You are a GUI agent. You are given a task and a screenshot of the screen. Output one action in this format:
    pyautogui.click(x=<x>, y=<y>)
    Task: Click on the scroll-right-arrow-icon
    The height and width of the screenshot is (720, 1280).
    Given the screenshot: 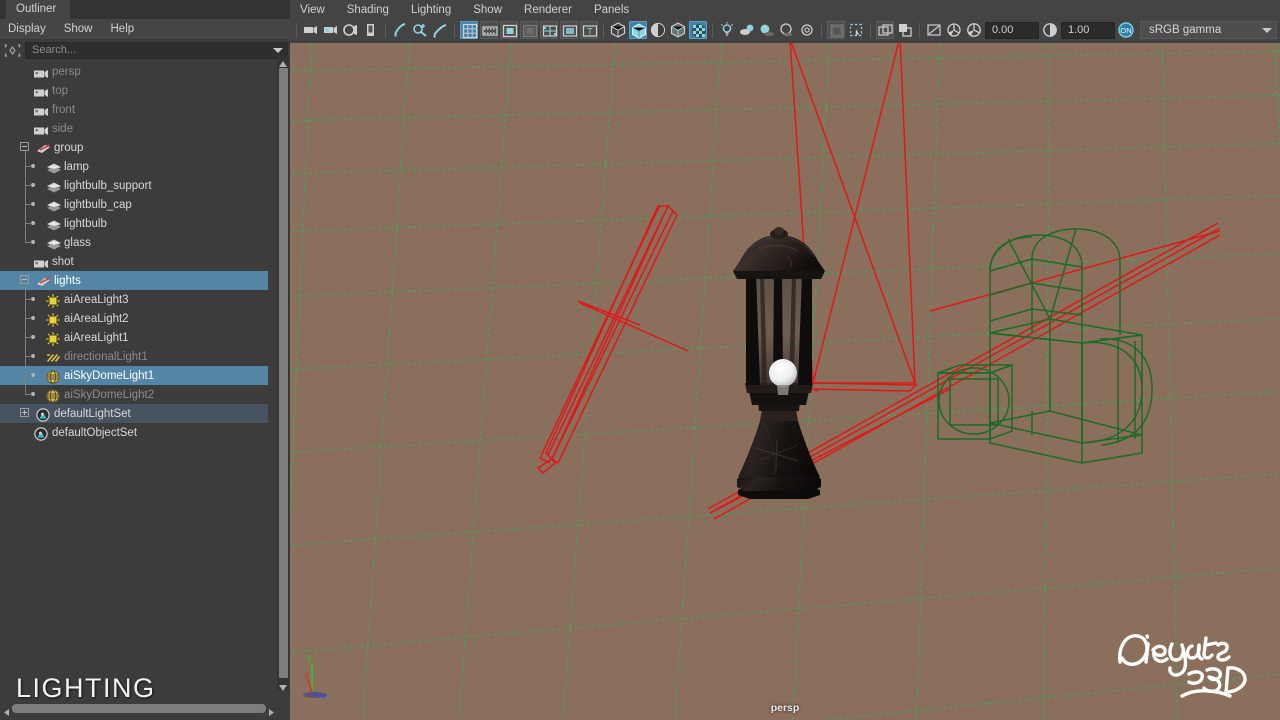 What is the action you would take?
    pyautogui.click(x=271, y=712)
    